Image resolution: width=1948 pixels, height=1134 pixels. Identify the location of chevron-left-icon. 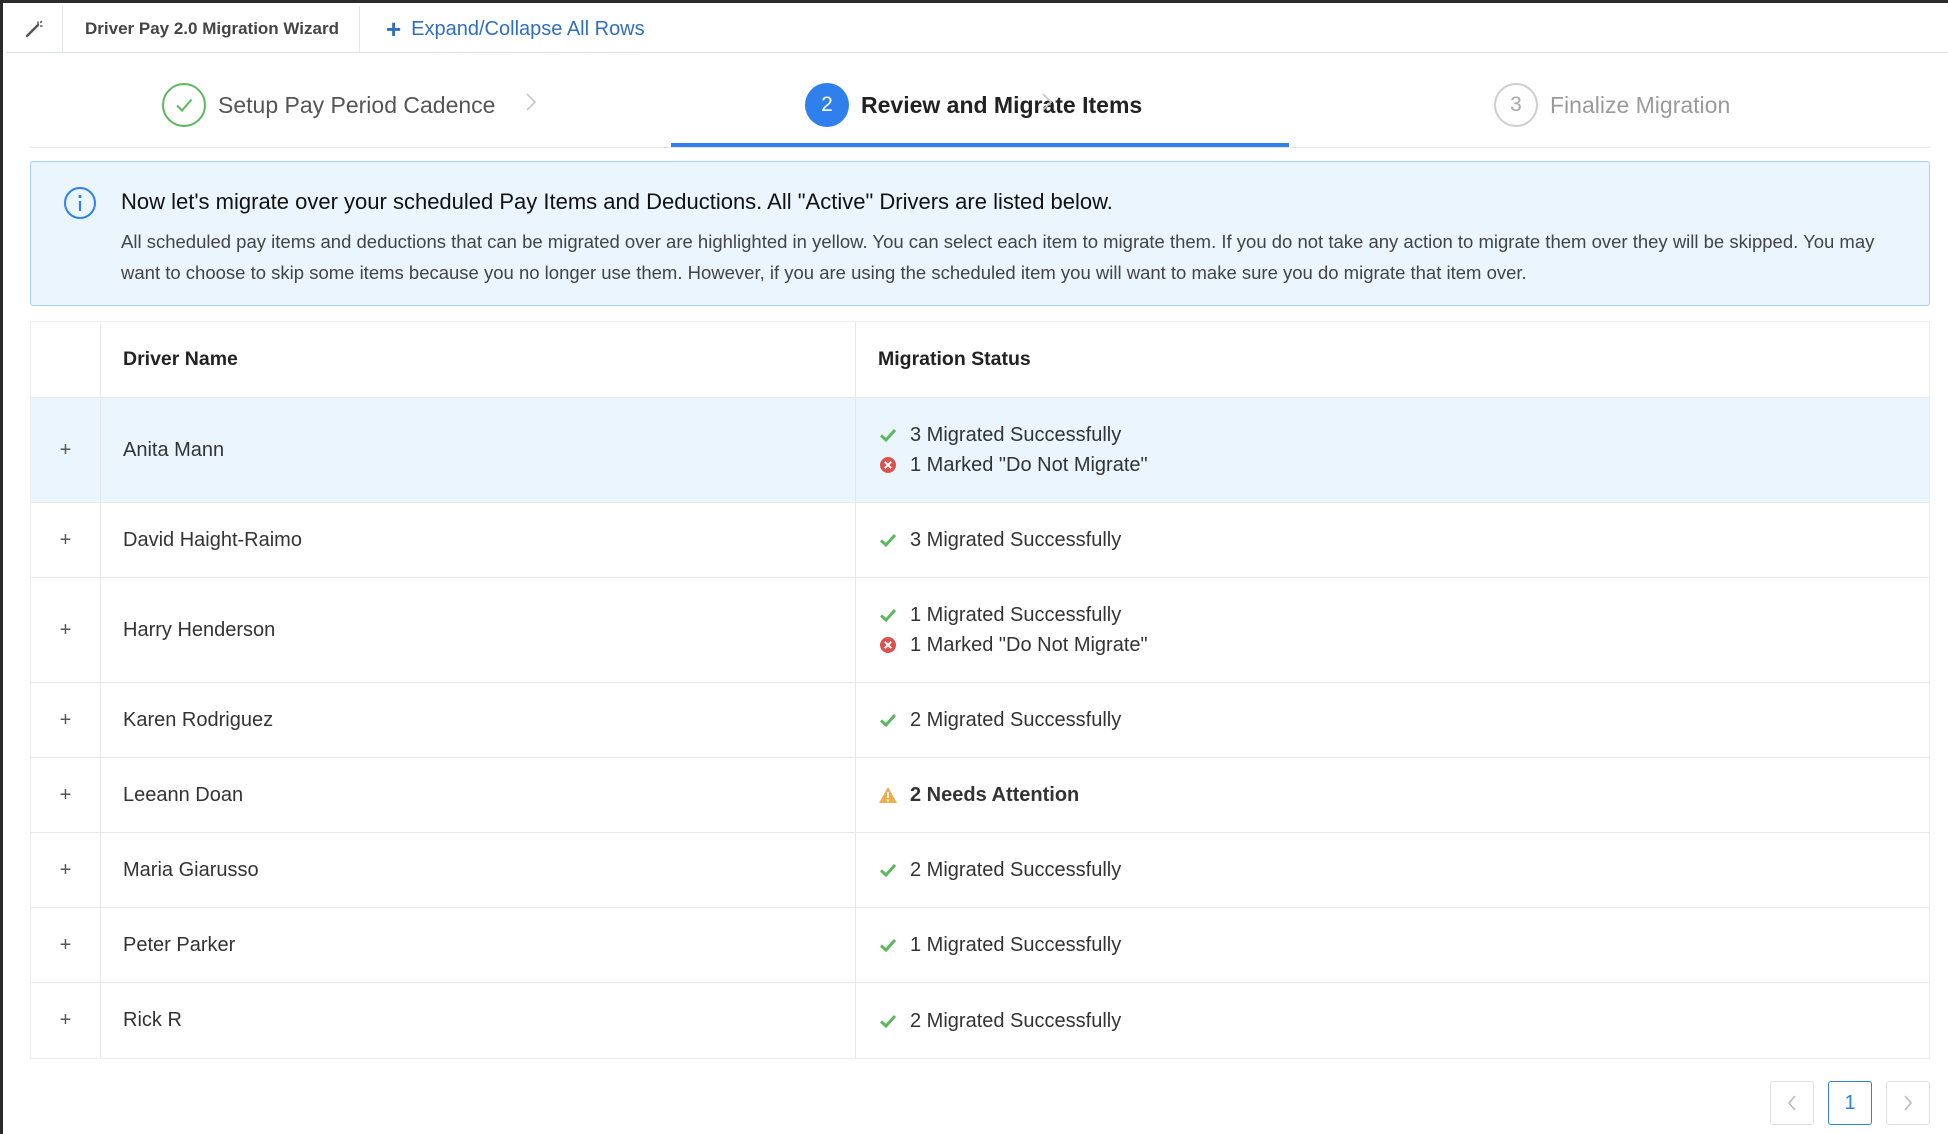
(1791, 1103).